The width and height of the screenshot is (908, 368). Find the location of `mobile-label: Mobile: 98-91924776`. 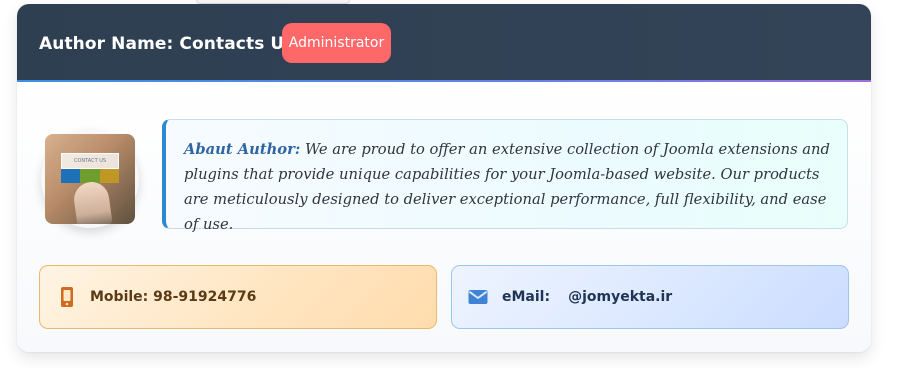

mobile-label: Mobile: 98-91924776 is located at coordinates (173, 297).